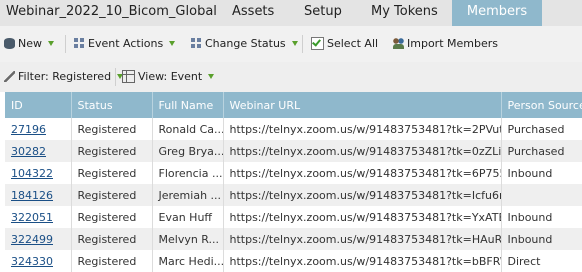  Describe the element at coordinates (9, 43) in the screenshot. I see `database-icon` at that location.